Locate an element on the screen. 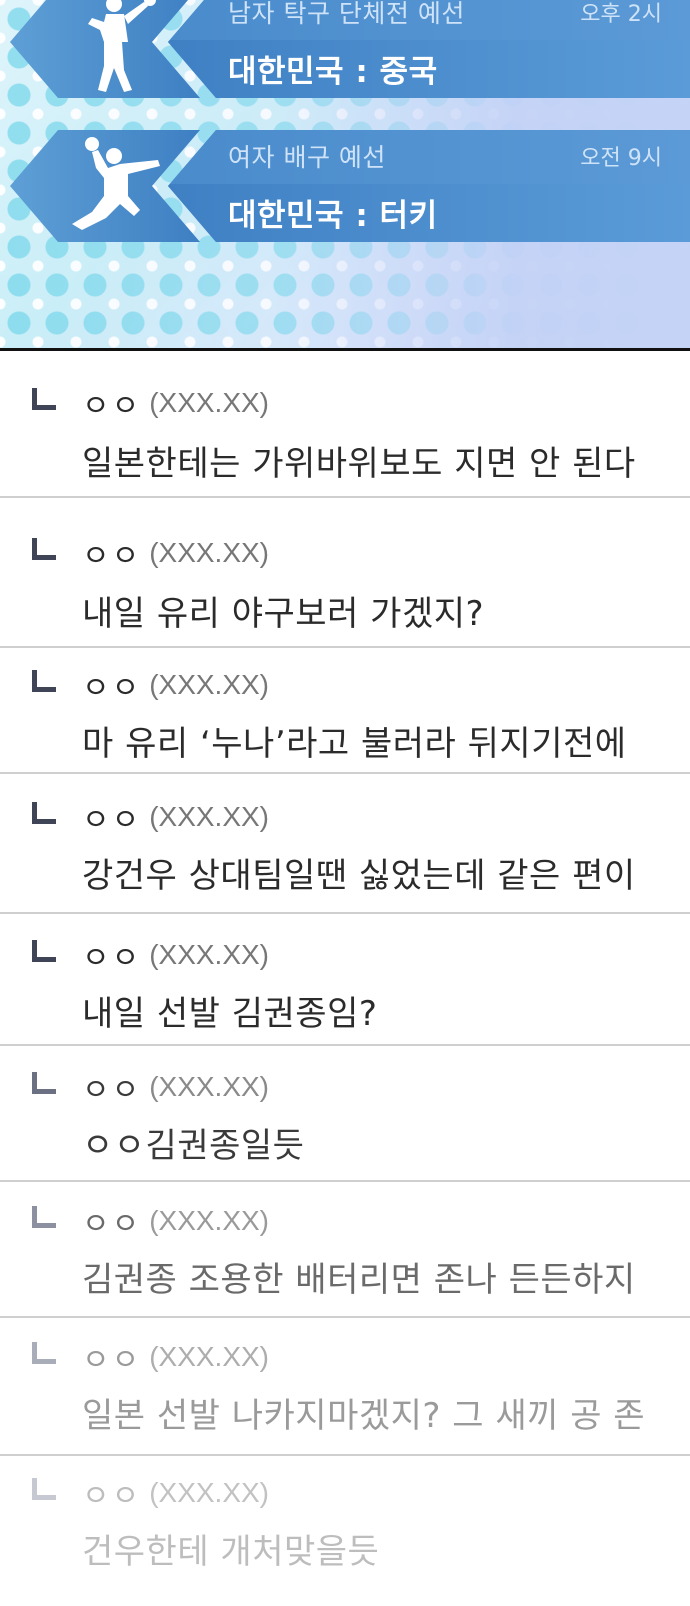 Image resolution: width=690 pixels, height=1606 pixels. comment-text: 김권종 조용한 배터리면 존나 든든하지 is located at coordinates (359, 1280).